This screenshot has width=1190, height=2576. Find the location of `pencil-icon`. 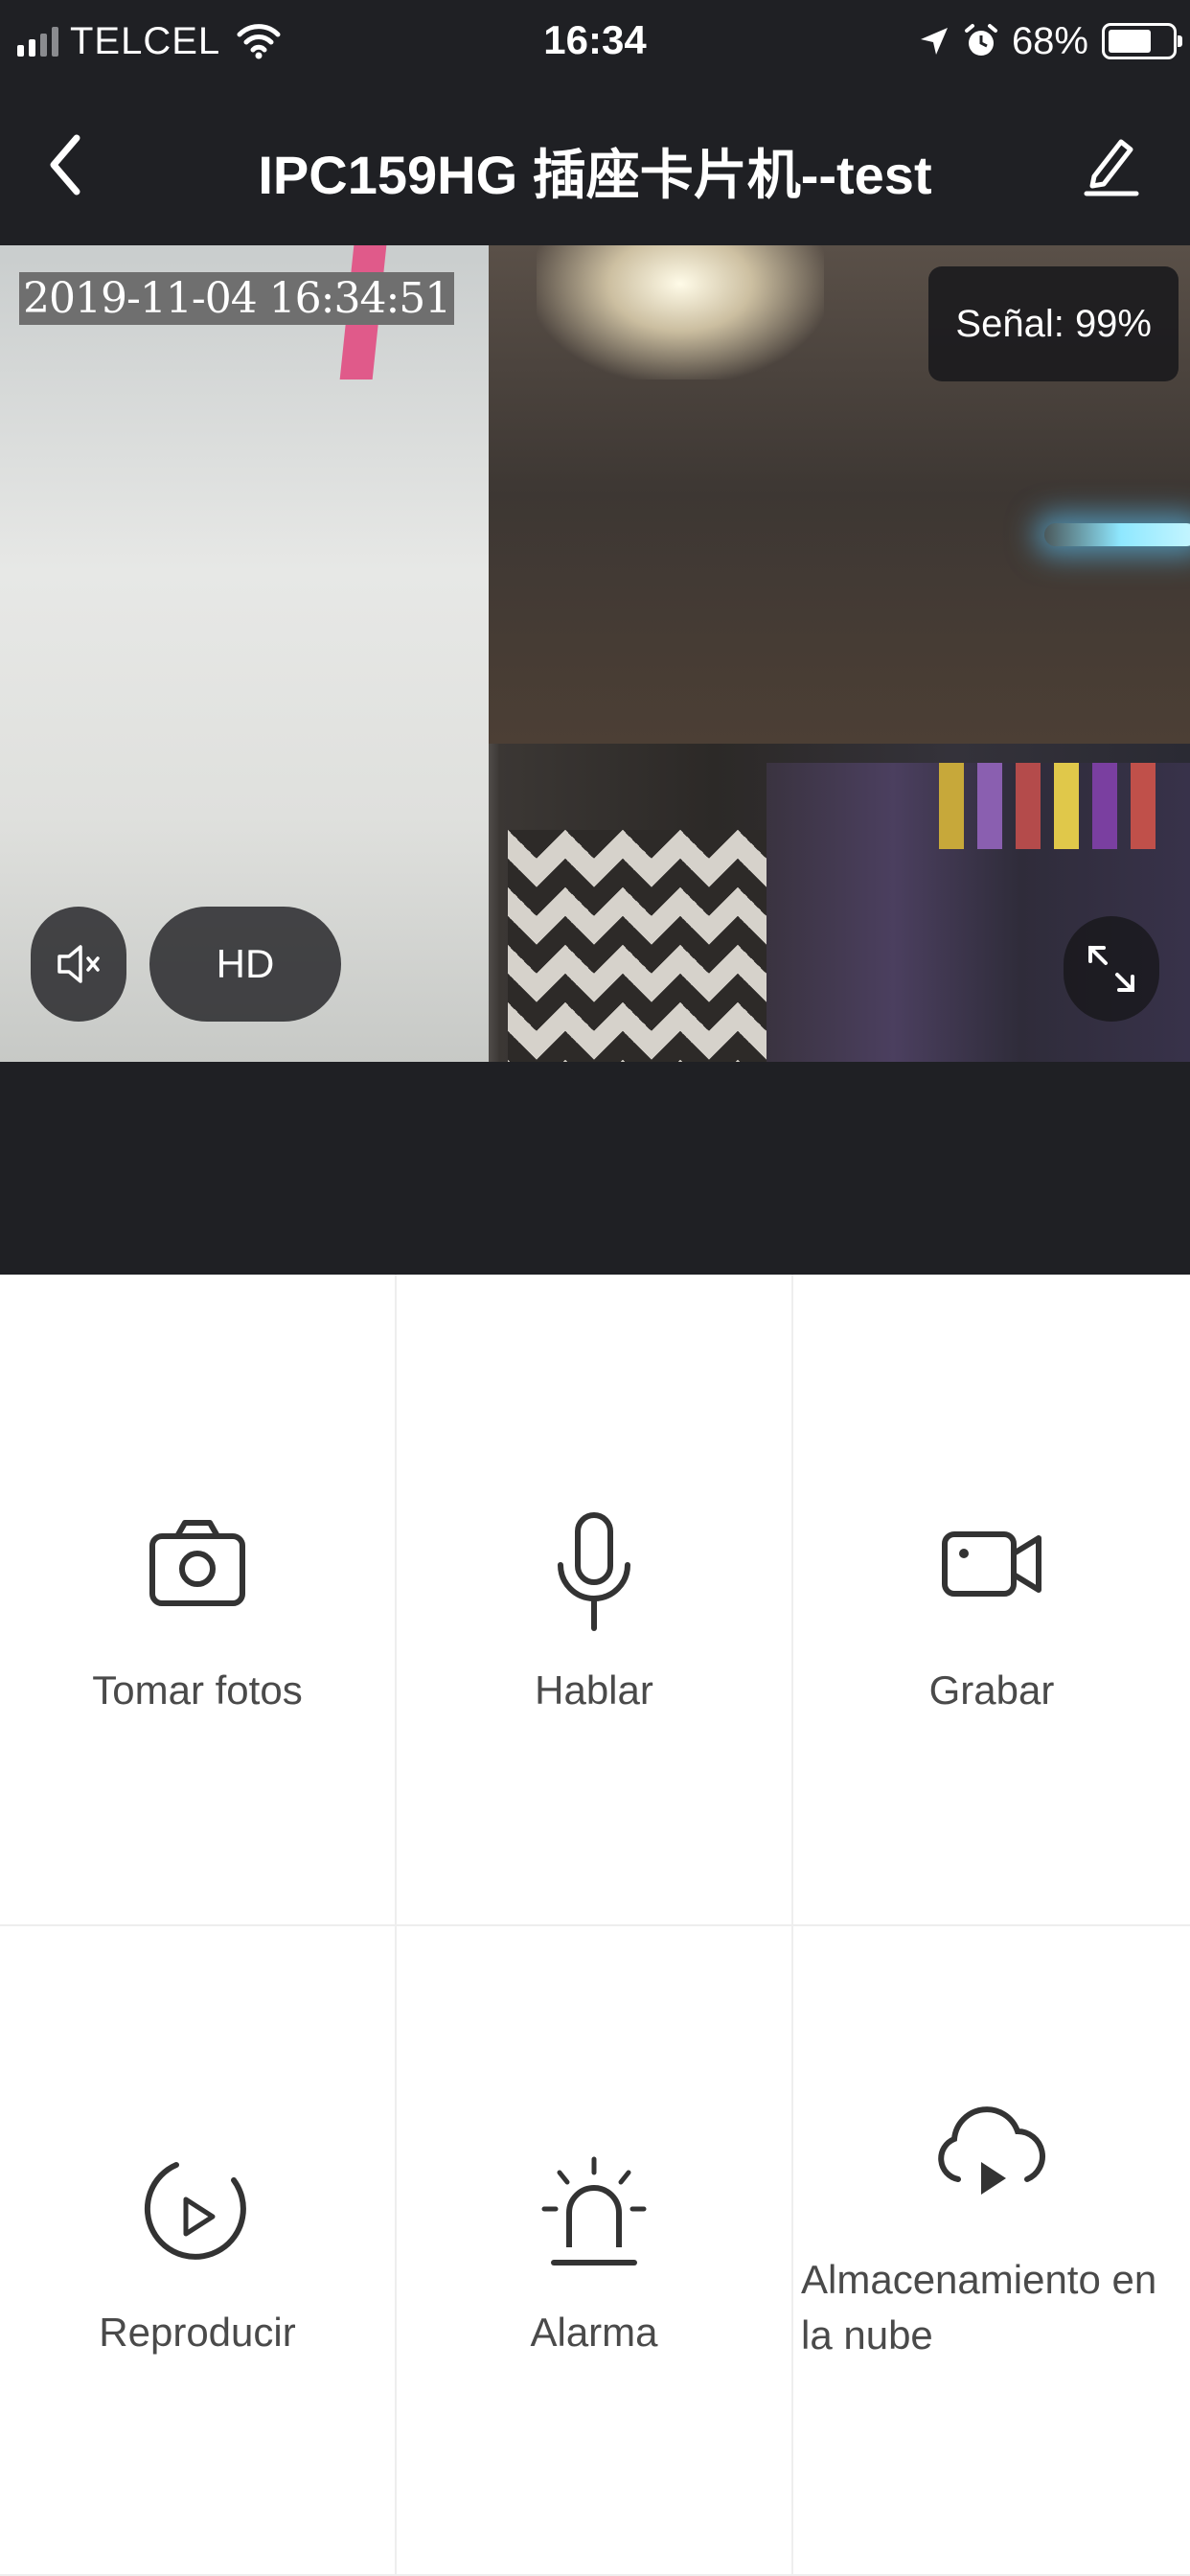

pencil-icon is located at coordinates (1111, 167).